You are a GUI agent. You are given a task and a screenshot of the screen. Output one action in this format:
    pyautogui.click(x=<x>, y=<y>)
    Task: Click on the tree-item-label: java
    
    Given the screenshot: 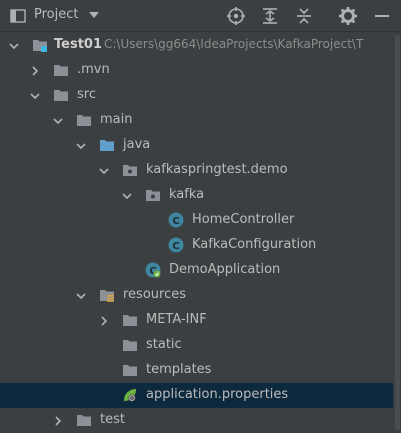 What is the action you would take?
    pyautogui.click(x=137, y=144)
    